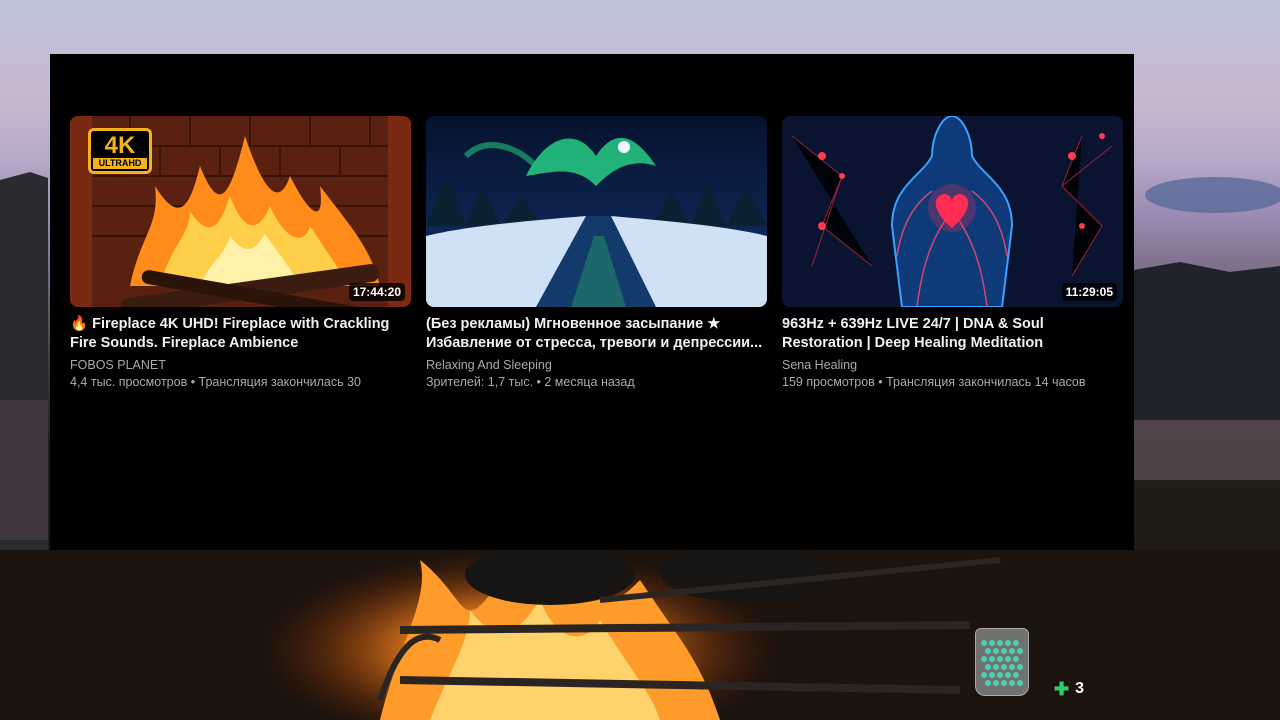 Image resolution: width=1280 pixels, height=720 pixels. Describe the element at coordinates (952, 211) in the screenshot. I see `video-thumbnail: 11:29:05` at that location.